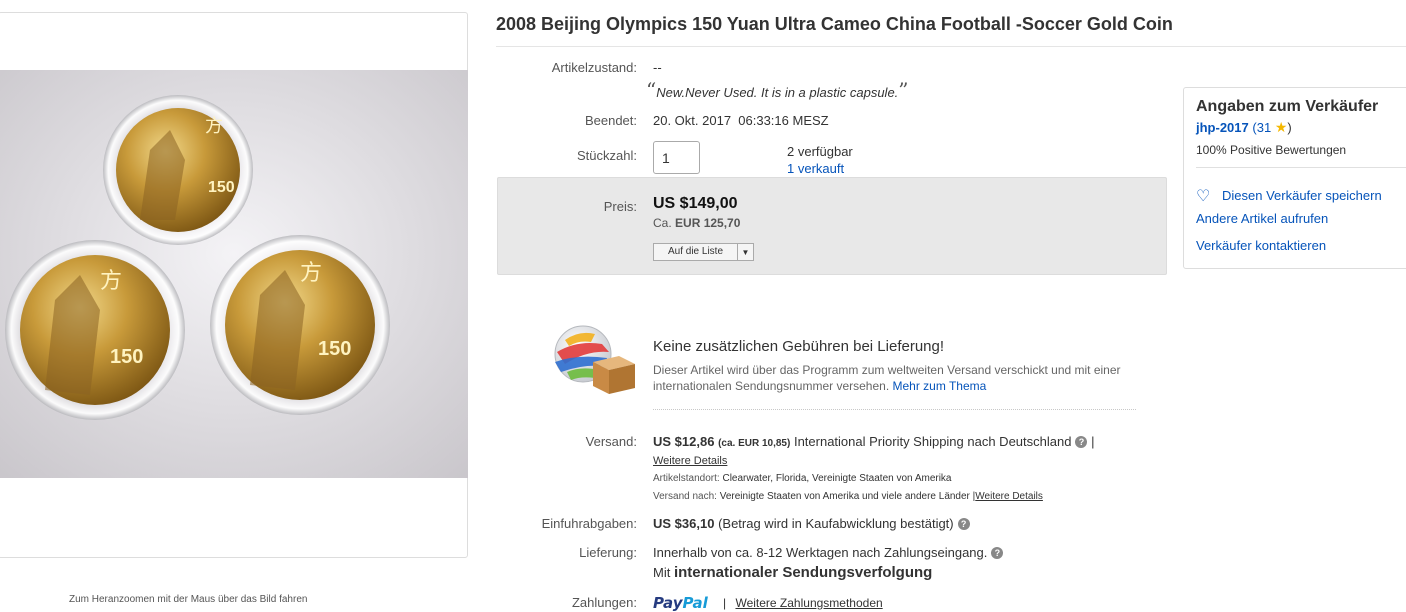 The height and width of the screenshot is (612, 1406). Describe the element at coordinates (676, 157) in the screenshot. I see `quantity-input` at that location.